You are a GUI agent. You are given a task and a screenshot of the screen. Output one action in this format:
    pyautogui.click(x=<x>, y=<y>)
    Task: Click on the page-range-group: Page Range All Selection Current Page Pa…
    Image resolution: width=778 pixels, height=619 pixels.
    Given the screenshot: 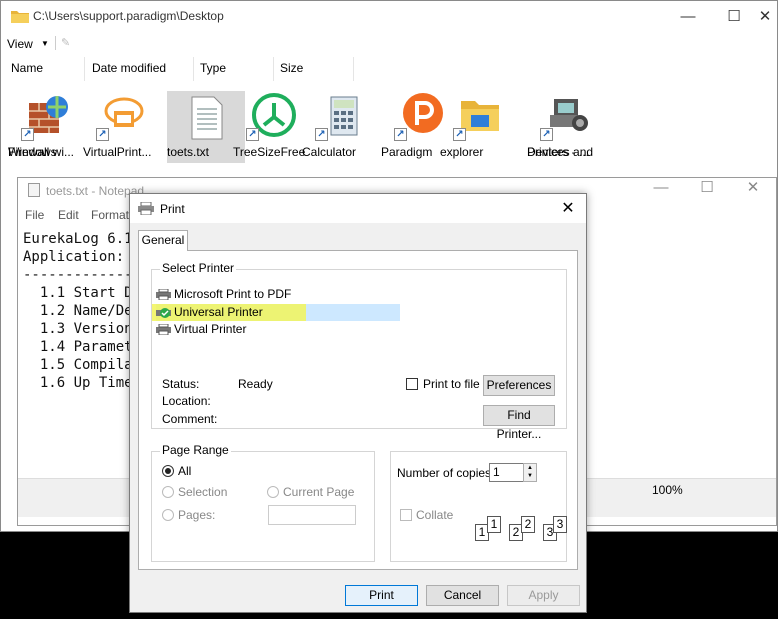 What is the action you would take?
    pyautogui.click(x=263, y=502)
    